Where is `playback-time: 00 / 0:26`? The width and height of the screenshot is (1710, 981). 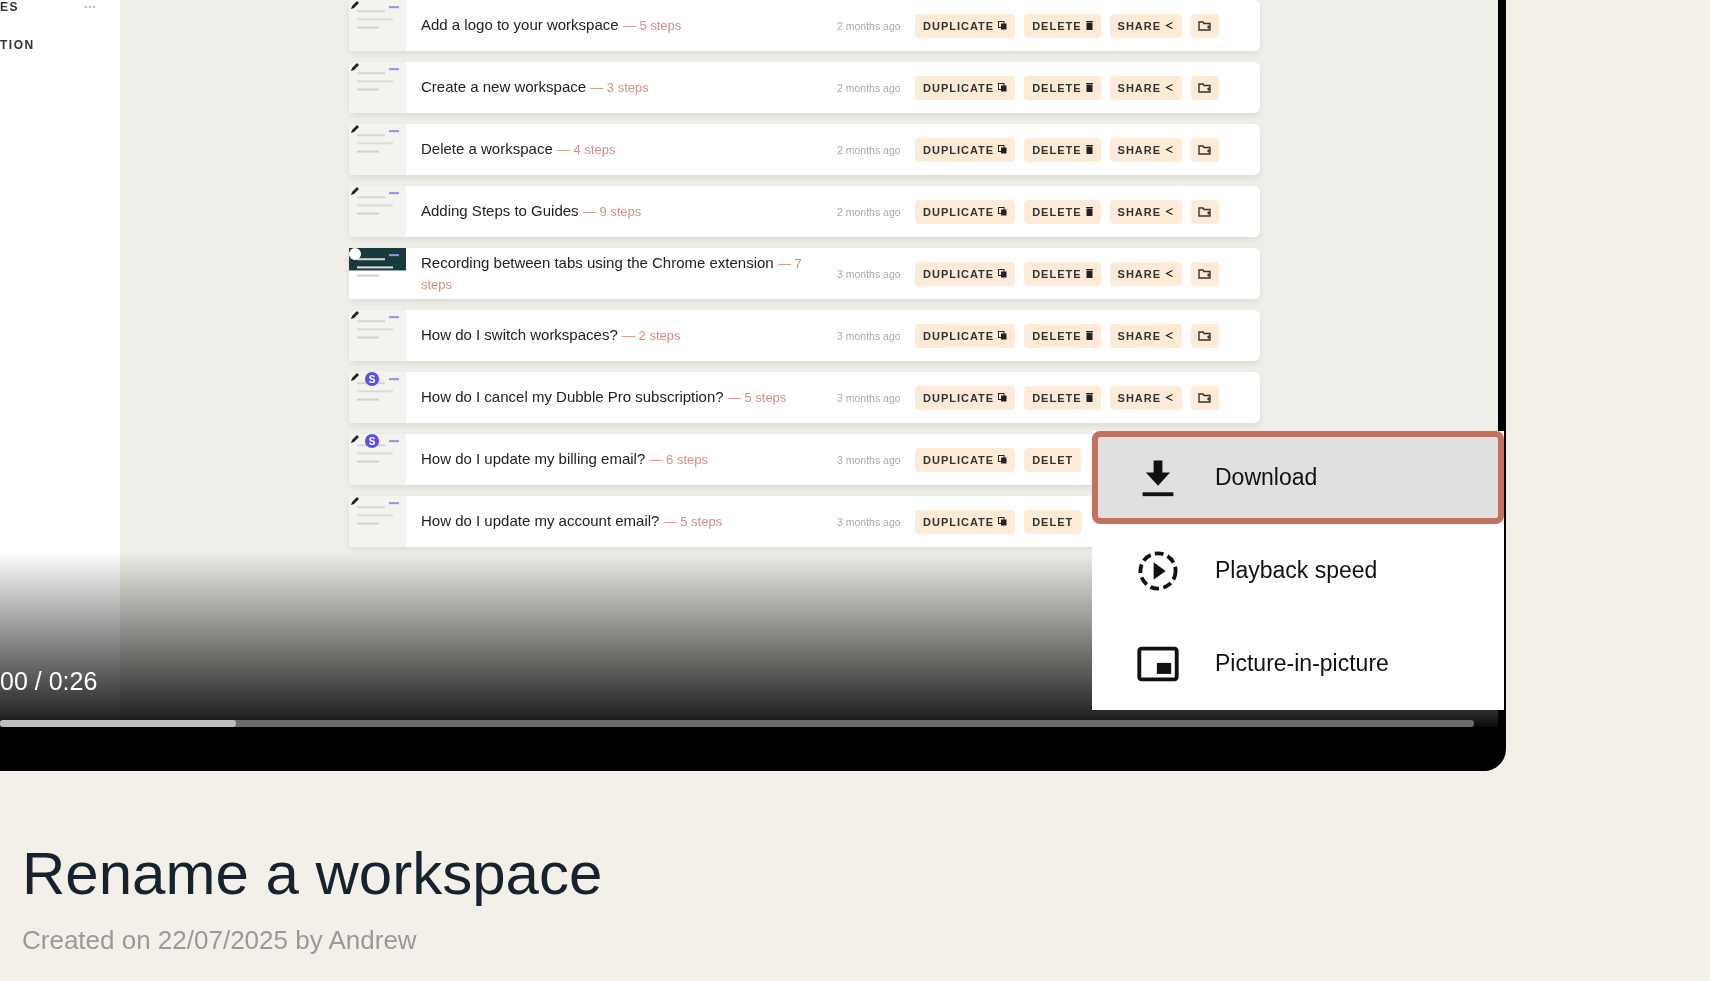
playback-time: 00 / 0:26 is located at coordinates (49, 681).